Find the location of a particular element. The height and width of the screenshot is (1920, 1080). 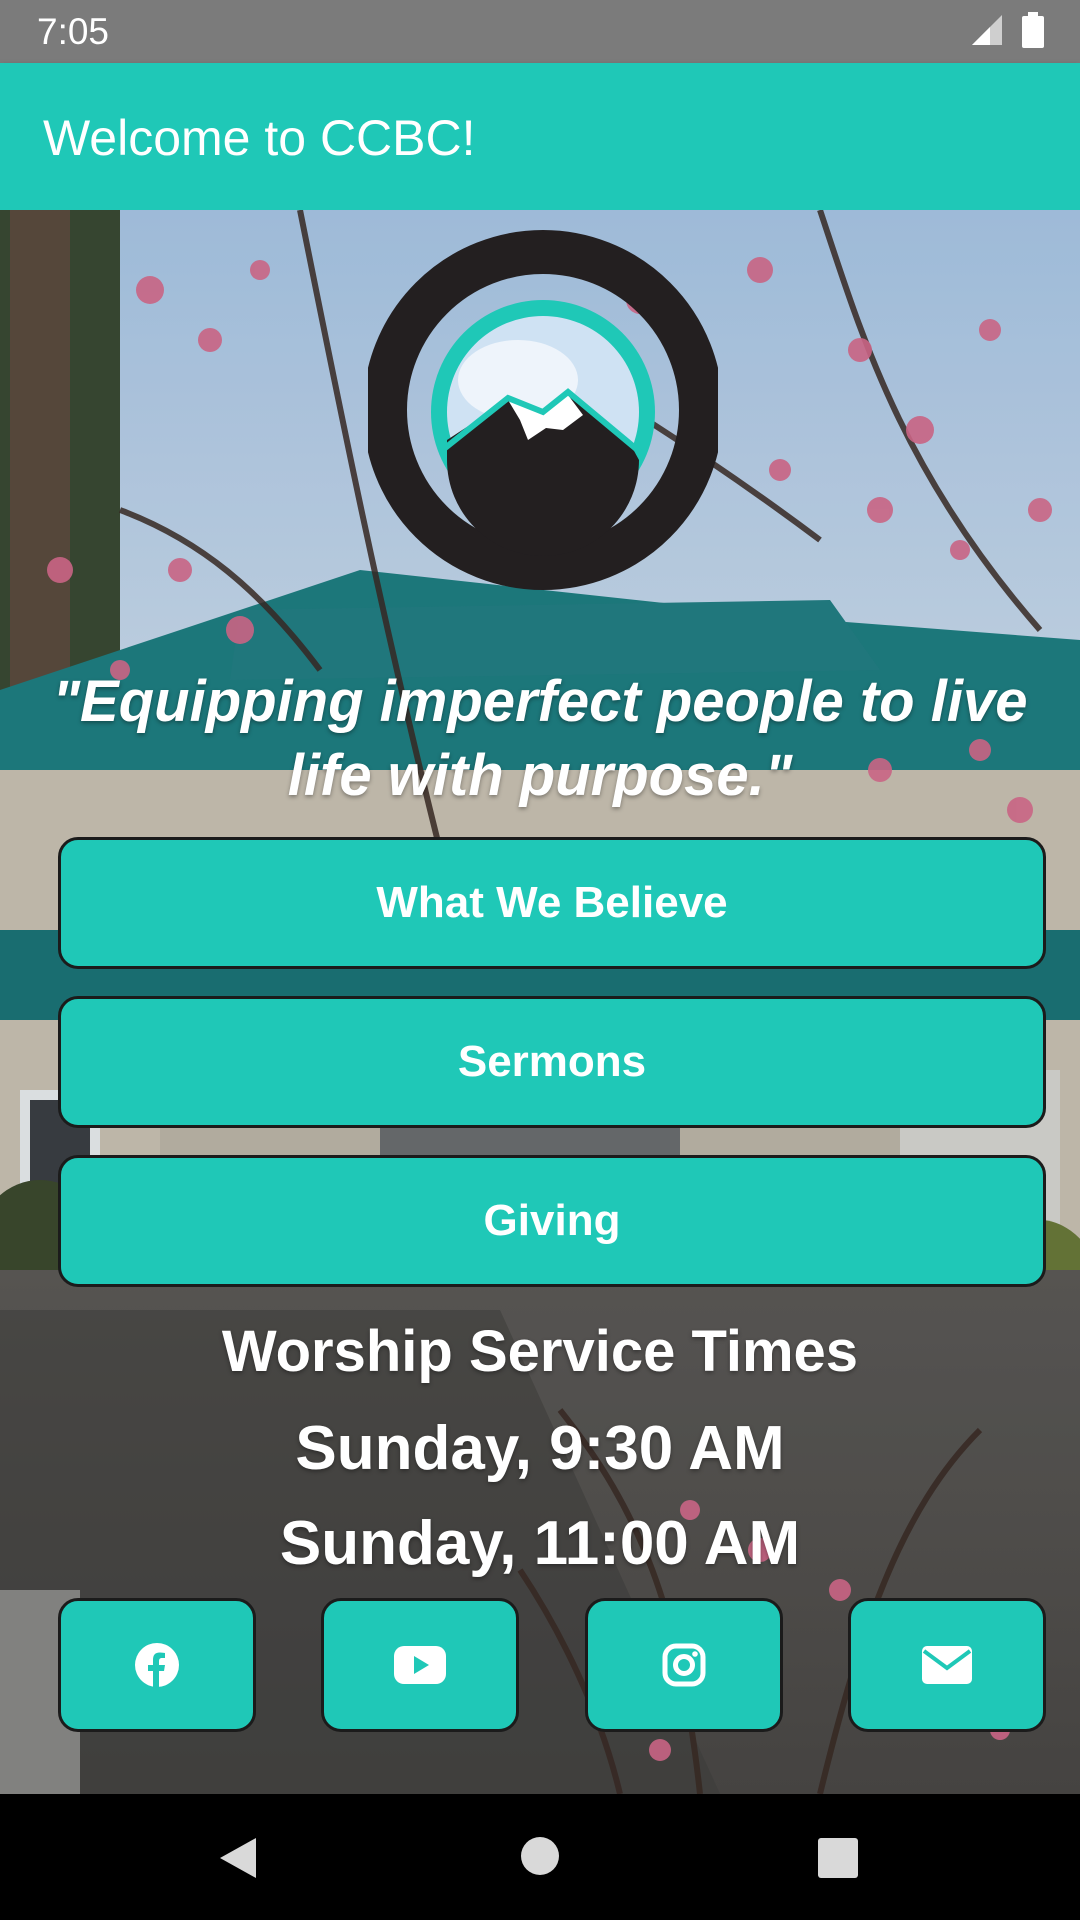

facebook-button is located at coordinates (157, 1665).